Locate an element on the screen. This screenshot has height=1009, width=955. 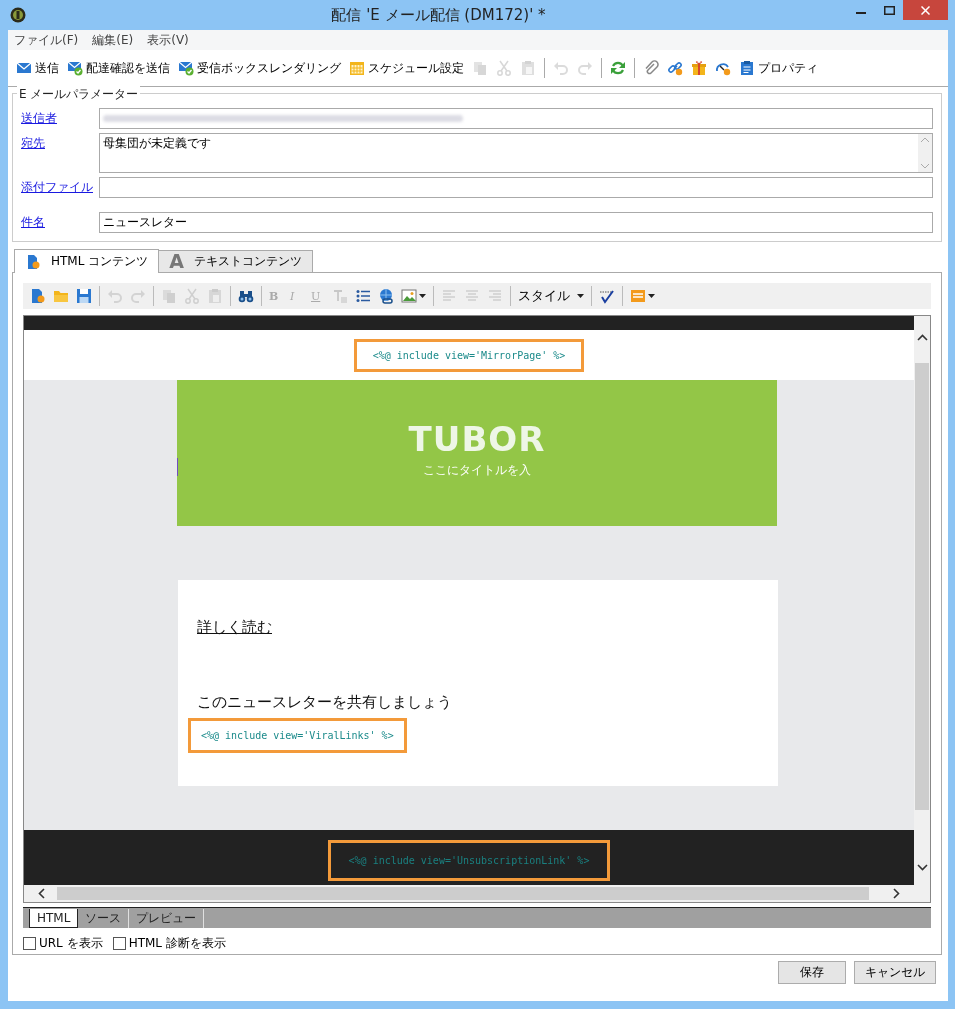
banner-title: ここにタイトルを入 is located at coordinates (477, 470).